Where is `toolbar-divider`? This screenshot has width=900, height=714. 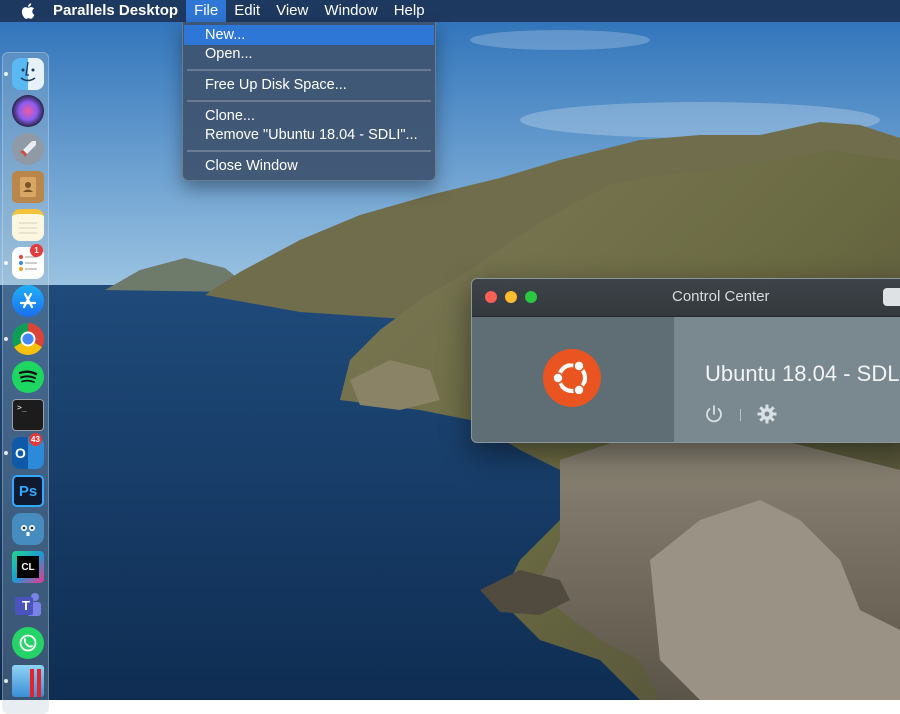 toolbar-divider is located at coordinates (740, 415).